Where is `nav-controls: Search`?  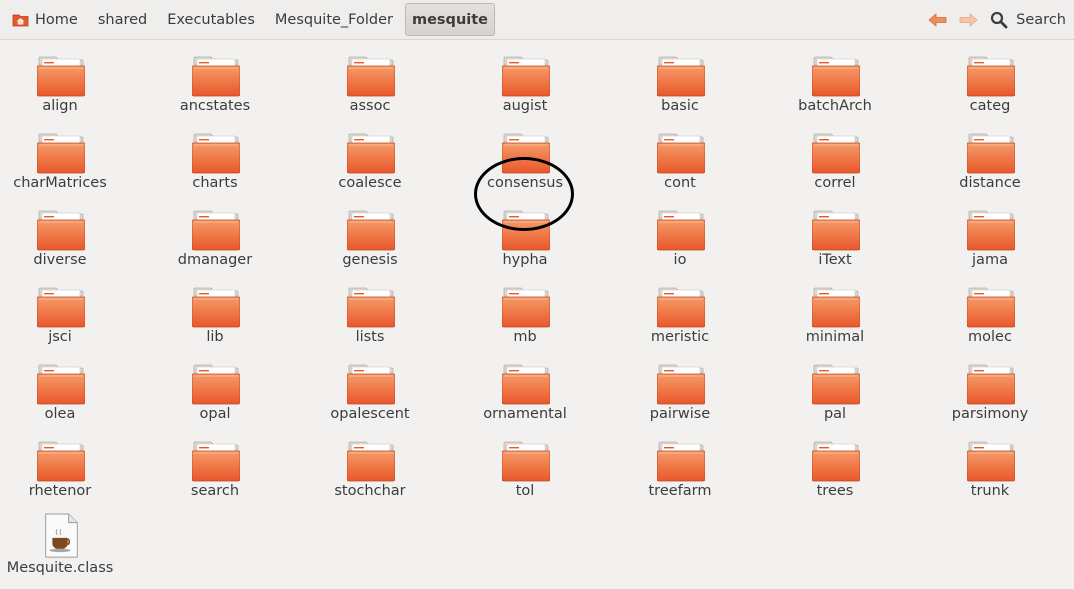 nav-controls: Search is located at coordinates (996, 19).